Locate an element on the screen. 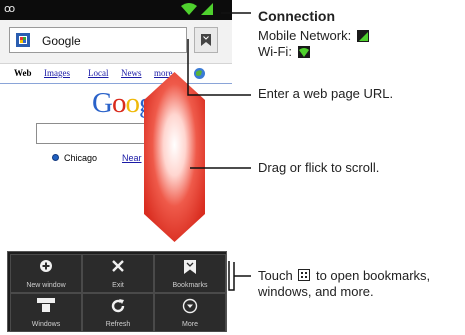 The height and width of the screenshot is (335, 465). menu-key-icon is located at coordinates (304, 275).